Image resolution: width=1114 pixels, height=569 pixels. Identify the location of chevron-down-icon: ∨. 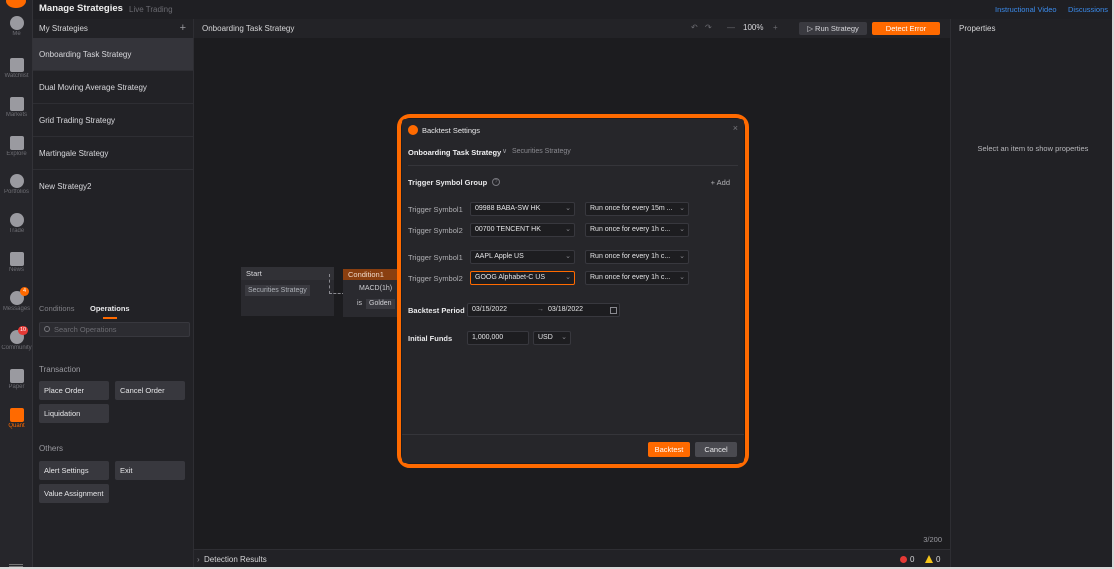
(504, 151).